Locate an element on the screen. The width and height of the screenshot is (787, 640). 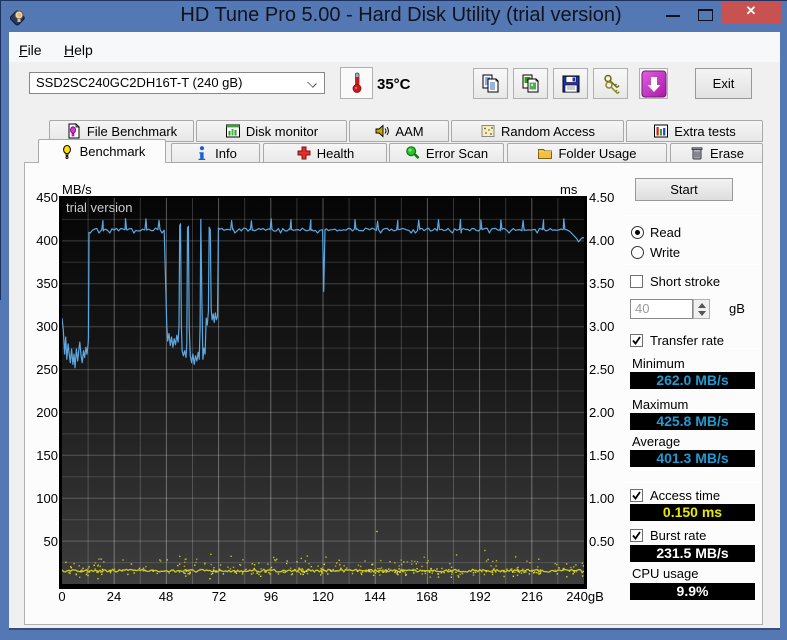
svg-text: trial version is located at coordinates (99, 207).